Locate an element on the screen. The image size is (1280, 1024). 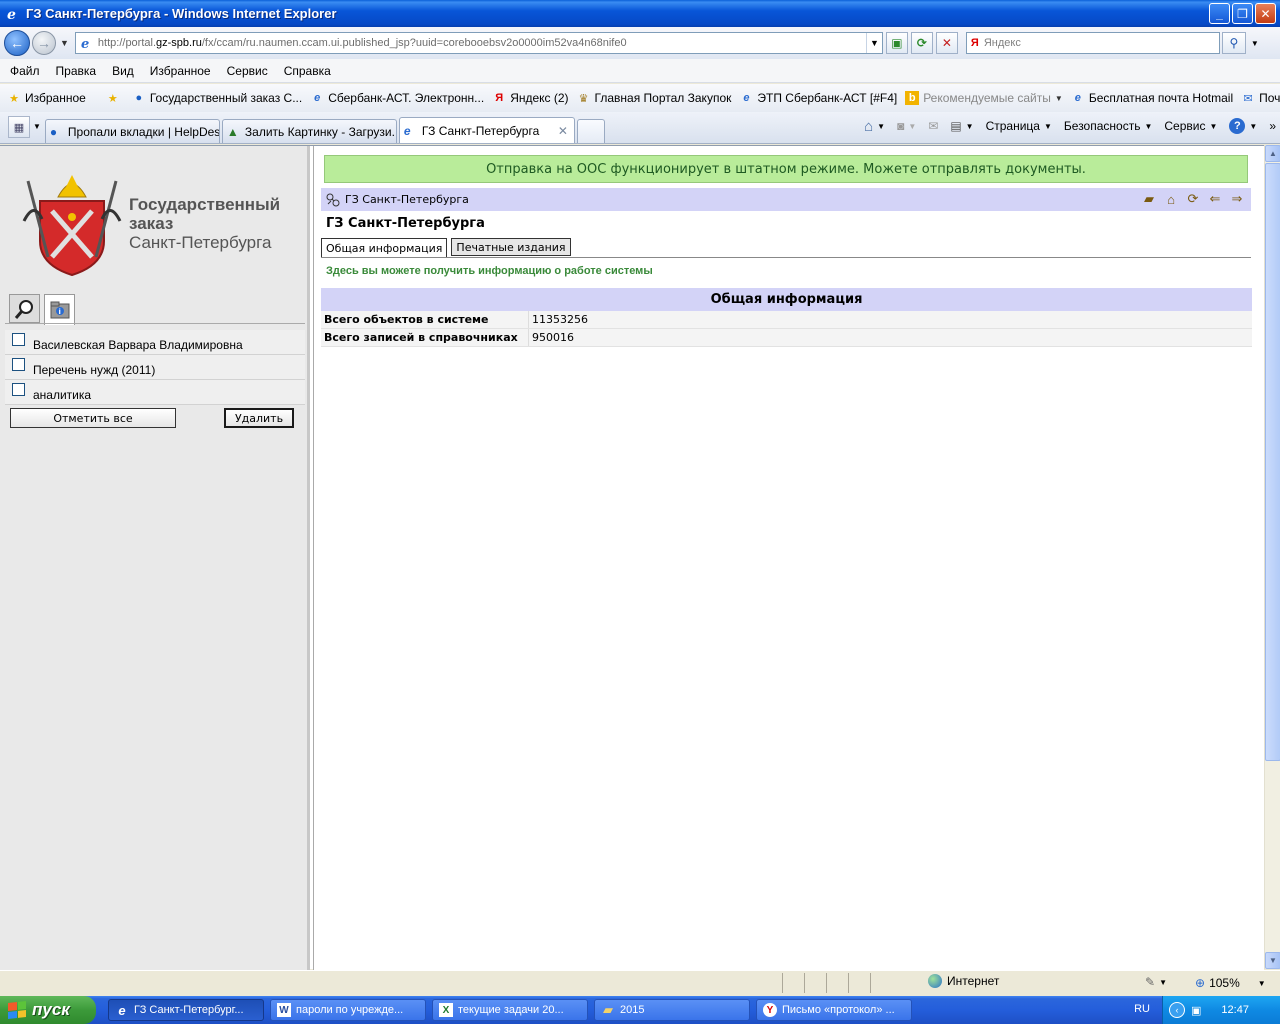
page-ie-icon: e is located at coordinates (85, 43).